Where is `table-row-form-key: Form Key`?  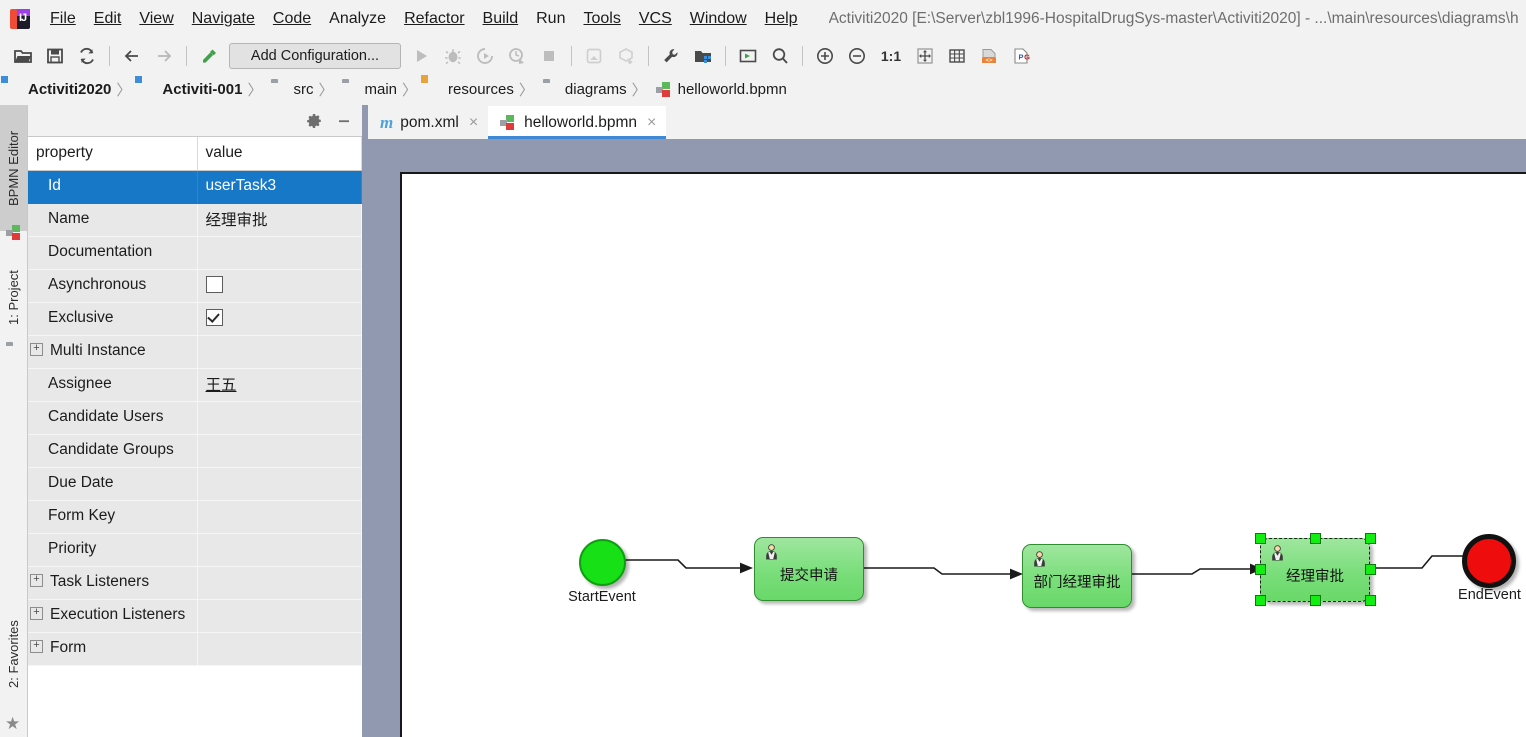
table-row-form-key: Form Key is located at coordinates (195, 517).